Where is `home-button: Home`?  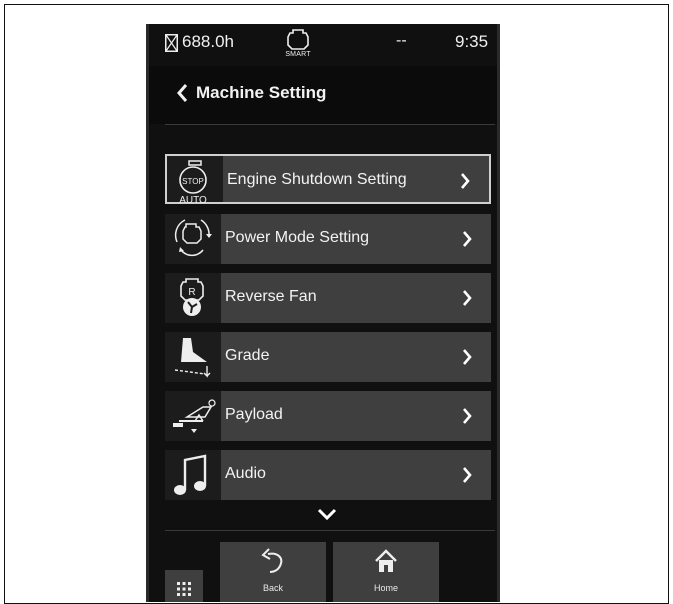 home-button: Home is located at coordinates (386, 572).